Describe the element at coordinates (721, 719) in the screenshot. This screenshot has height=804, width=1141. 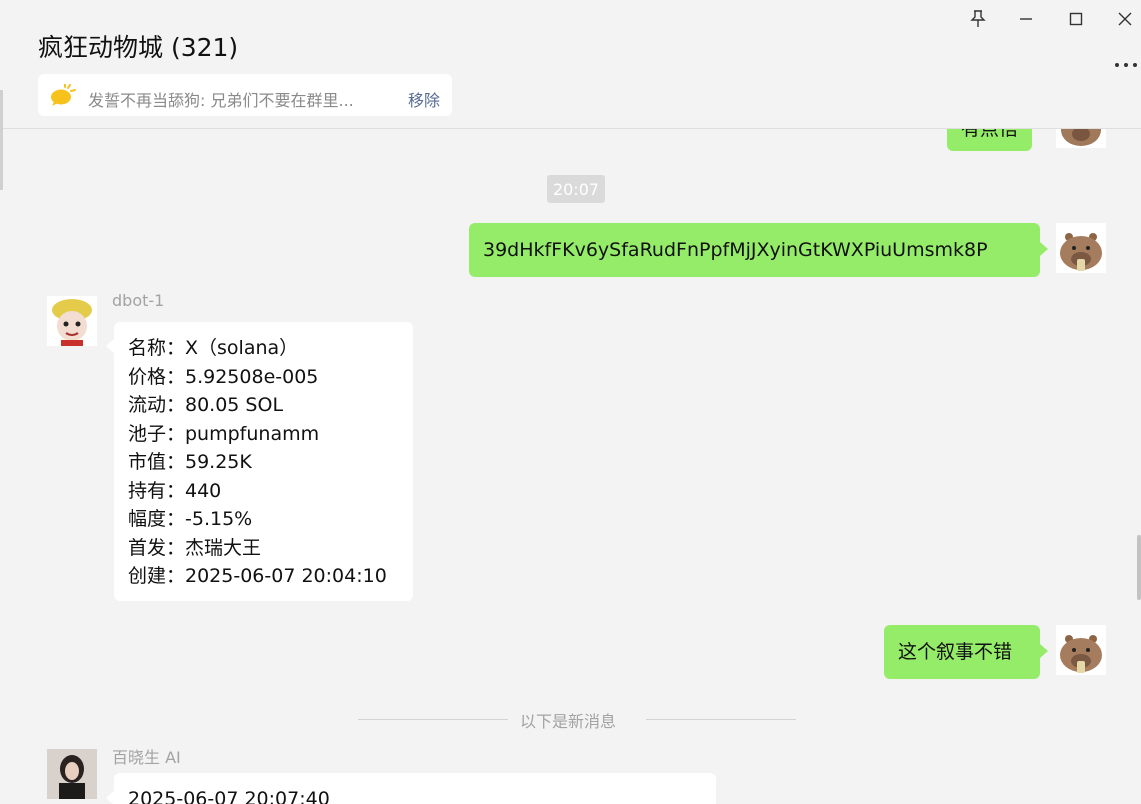
I see `divider-line-right` at that location.